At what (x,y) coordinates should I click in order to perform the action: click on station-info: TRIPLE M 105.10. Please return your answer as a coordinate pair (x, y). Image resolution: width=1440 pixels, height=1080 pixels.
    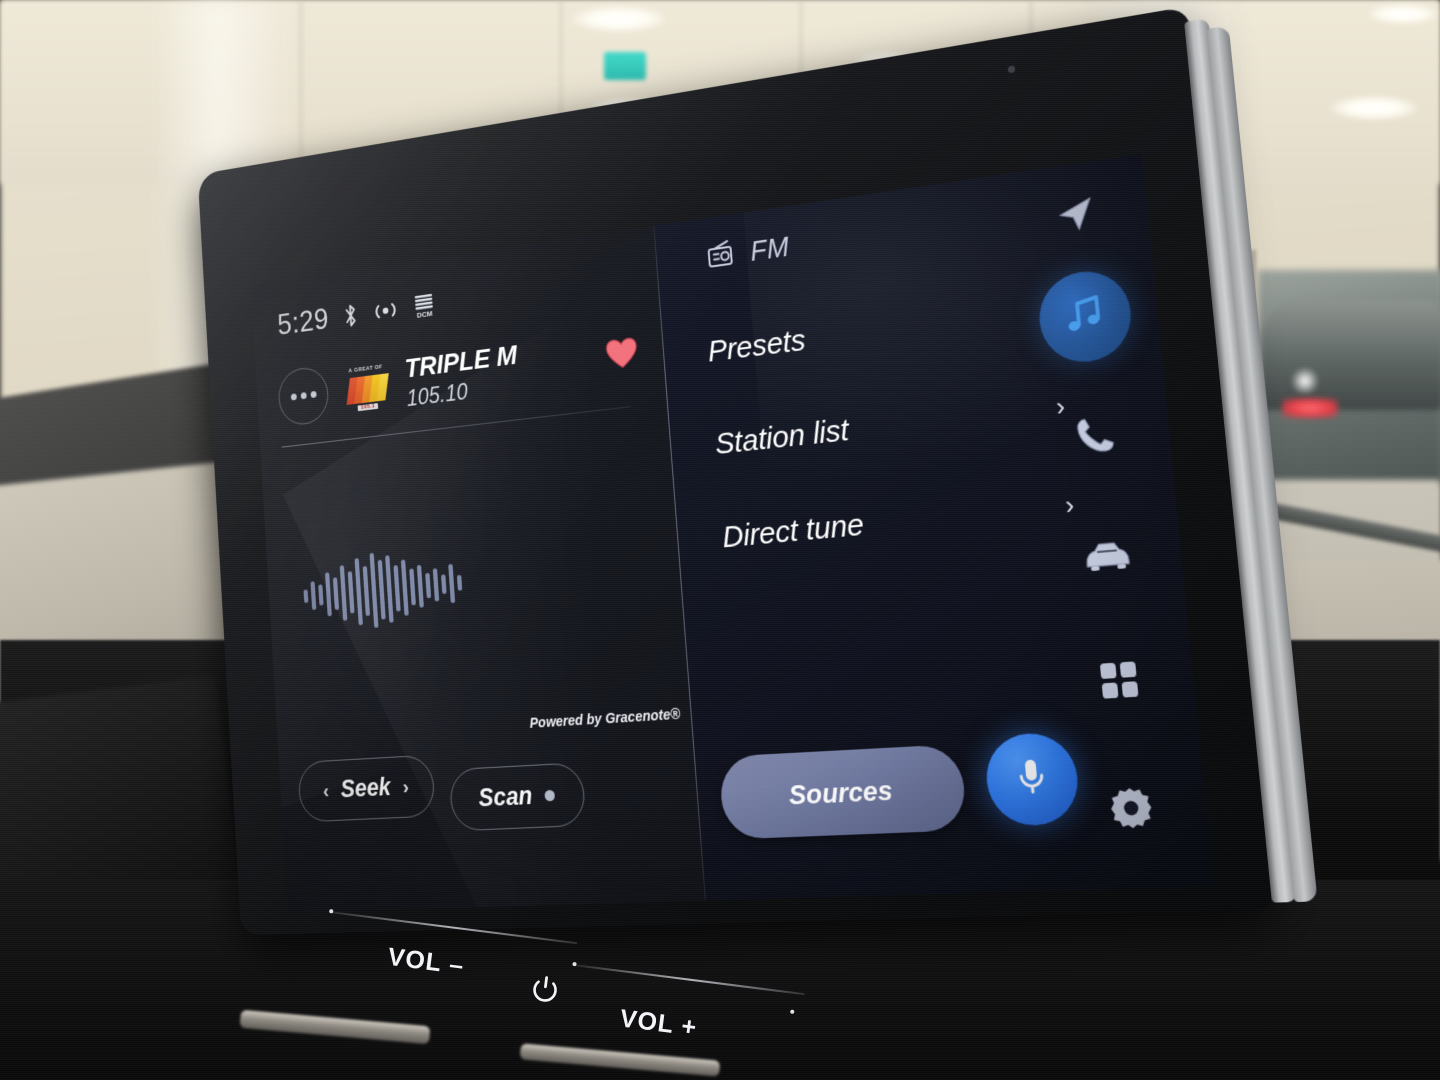
    Looking at the image, I should click on (499, 371).